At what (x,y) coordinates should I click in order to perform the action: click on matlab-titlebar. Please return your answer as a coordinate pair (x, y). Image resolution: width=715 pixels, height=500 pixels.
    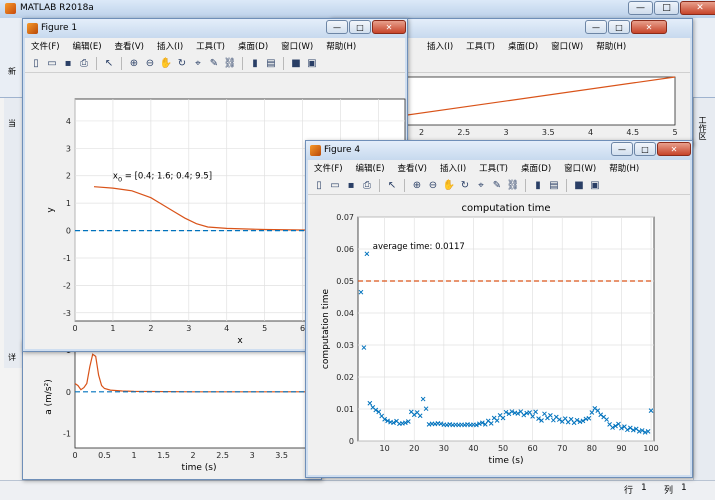
    Looking at the image, I should click on (357, 9).